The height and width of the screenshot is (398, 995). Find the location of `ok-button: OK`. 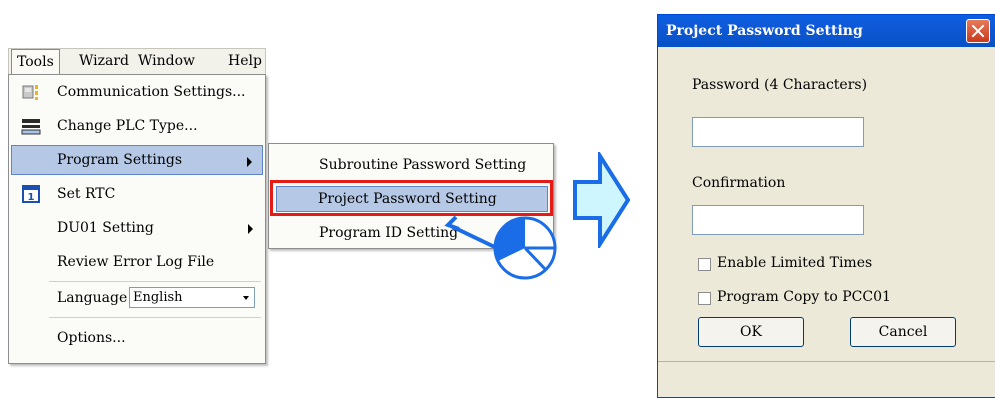

ok-button: OK is located at coordinates (751, 332).